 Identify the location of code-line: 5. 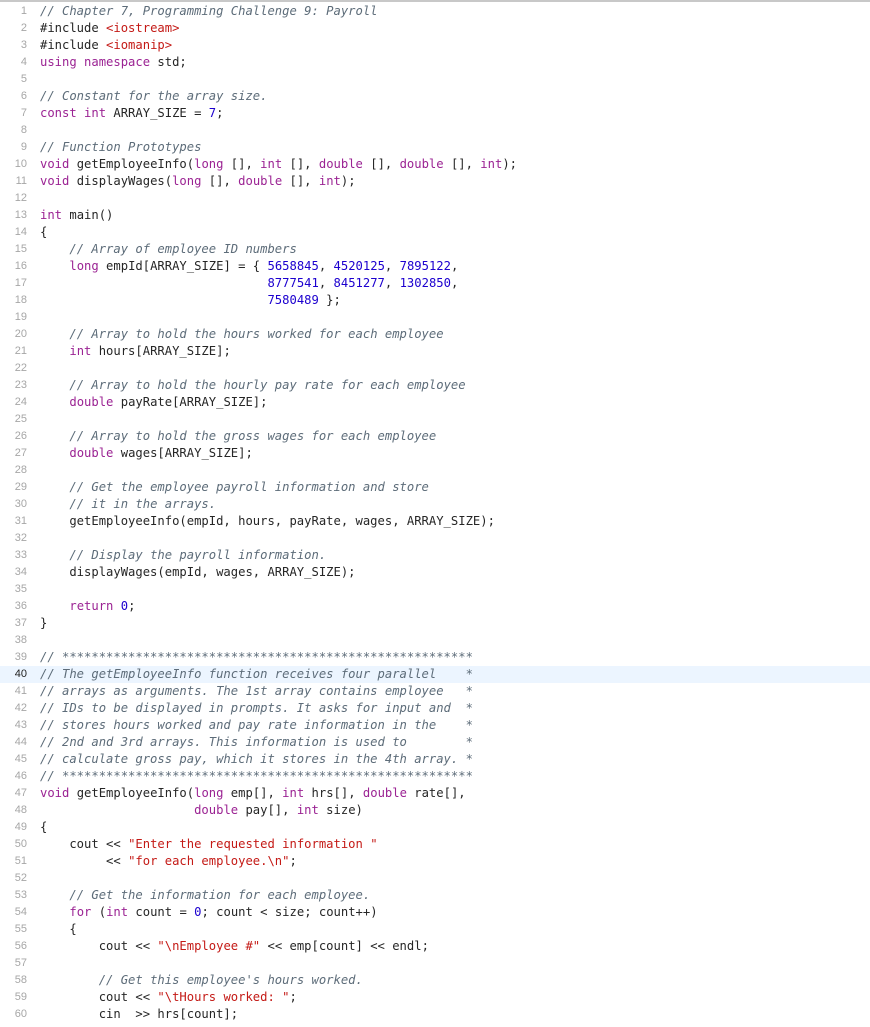
(435, 79).